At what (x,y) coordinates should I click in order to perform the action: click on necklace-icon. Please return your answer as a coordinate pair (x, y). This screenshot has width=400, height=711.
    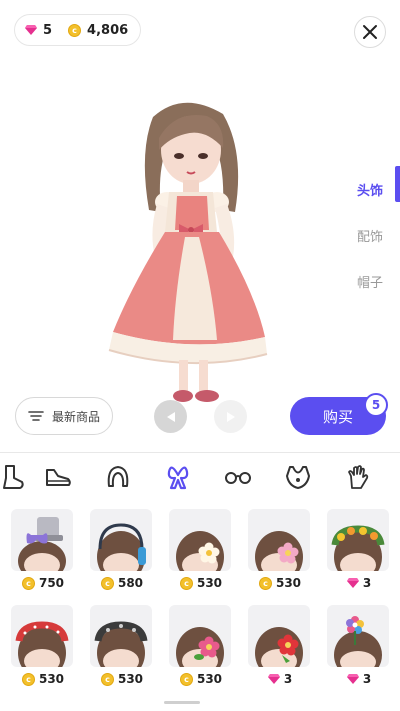
    Looking at the image, I should click on (298, 477).